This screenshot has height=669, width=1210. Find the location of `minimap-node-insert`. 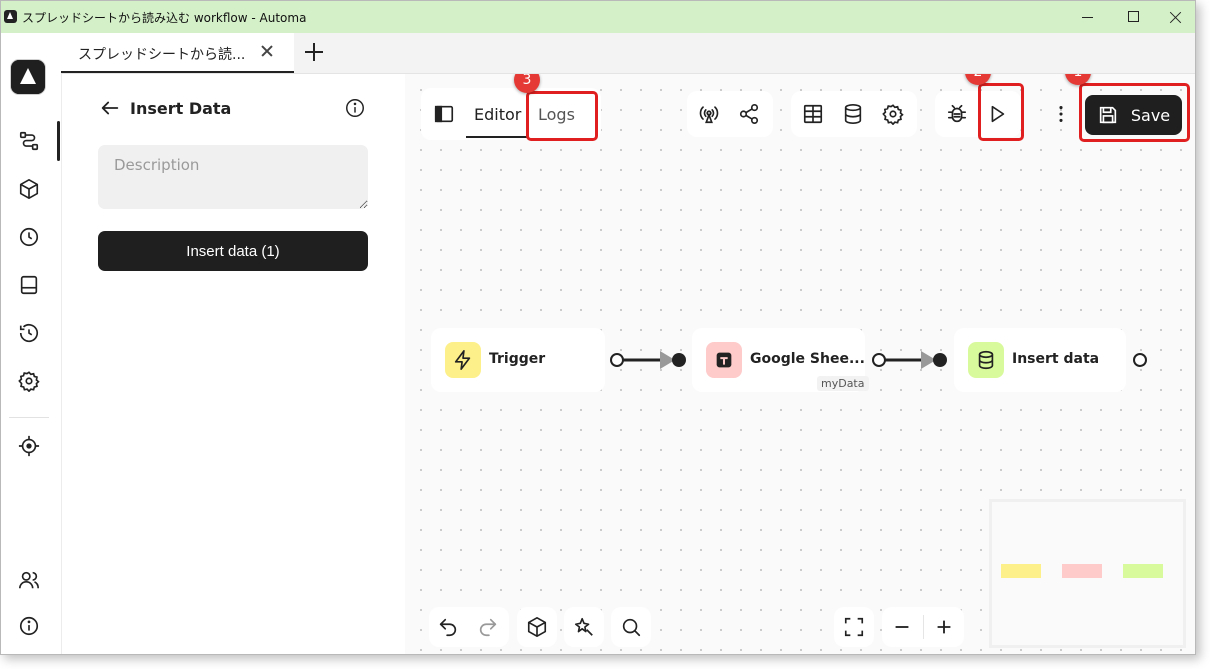

minimap-node-insert is located at coordinates (1143, 571).